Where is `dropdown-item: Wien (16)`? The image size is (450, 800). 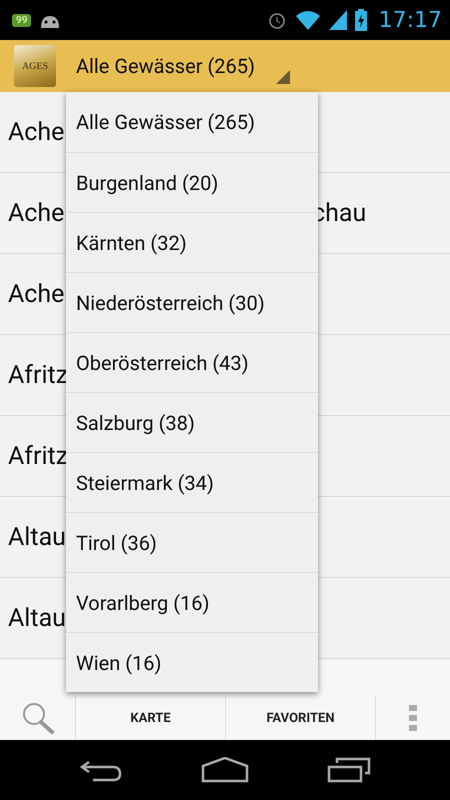 dropdown-item: Wien (16) is located at coordinates (192, 662).